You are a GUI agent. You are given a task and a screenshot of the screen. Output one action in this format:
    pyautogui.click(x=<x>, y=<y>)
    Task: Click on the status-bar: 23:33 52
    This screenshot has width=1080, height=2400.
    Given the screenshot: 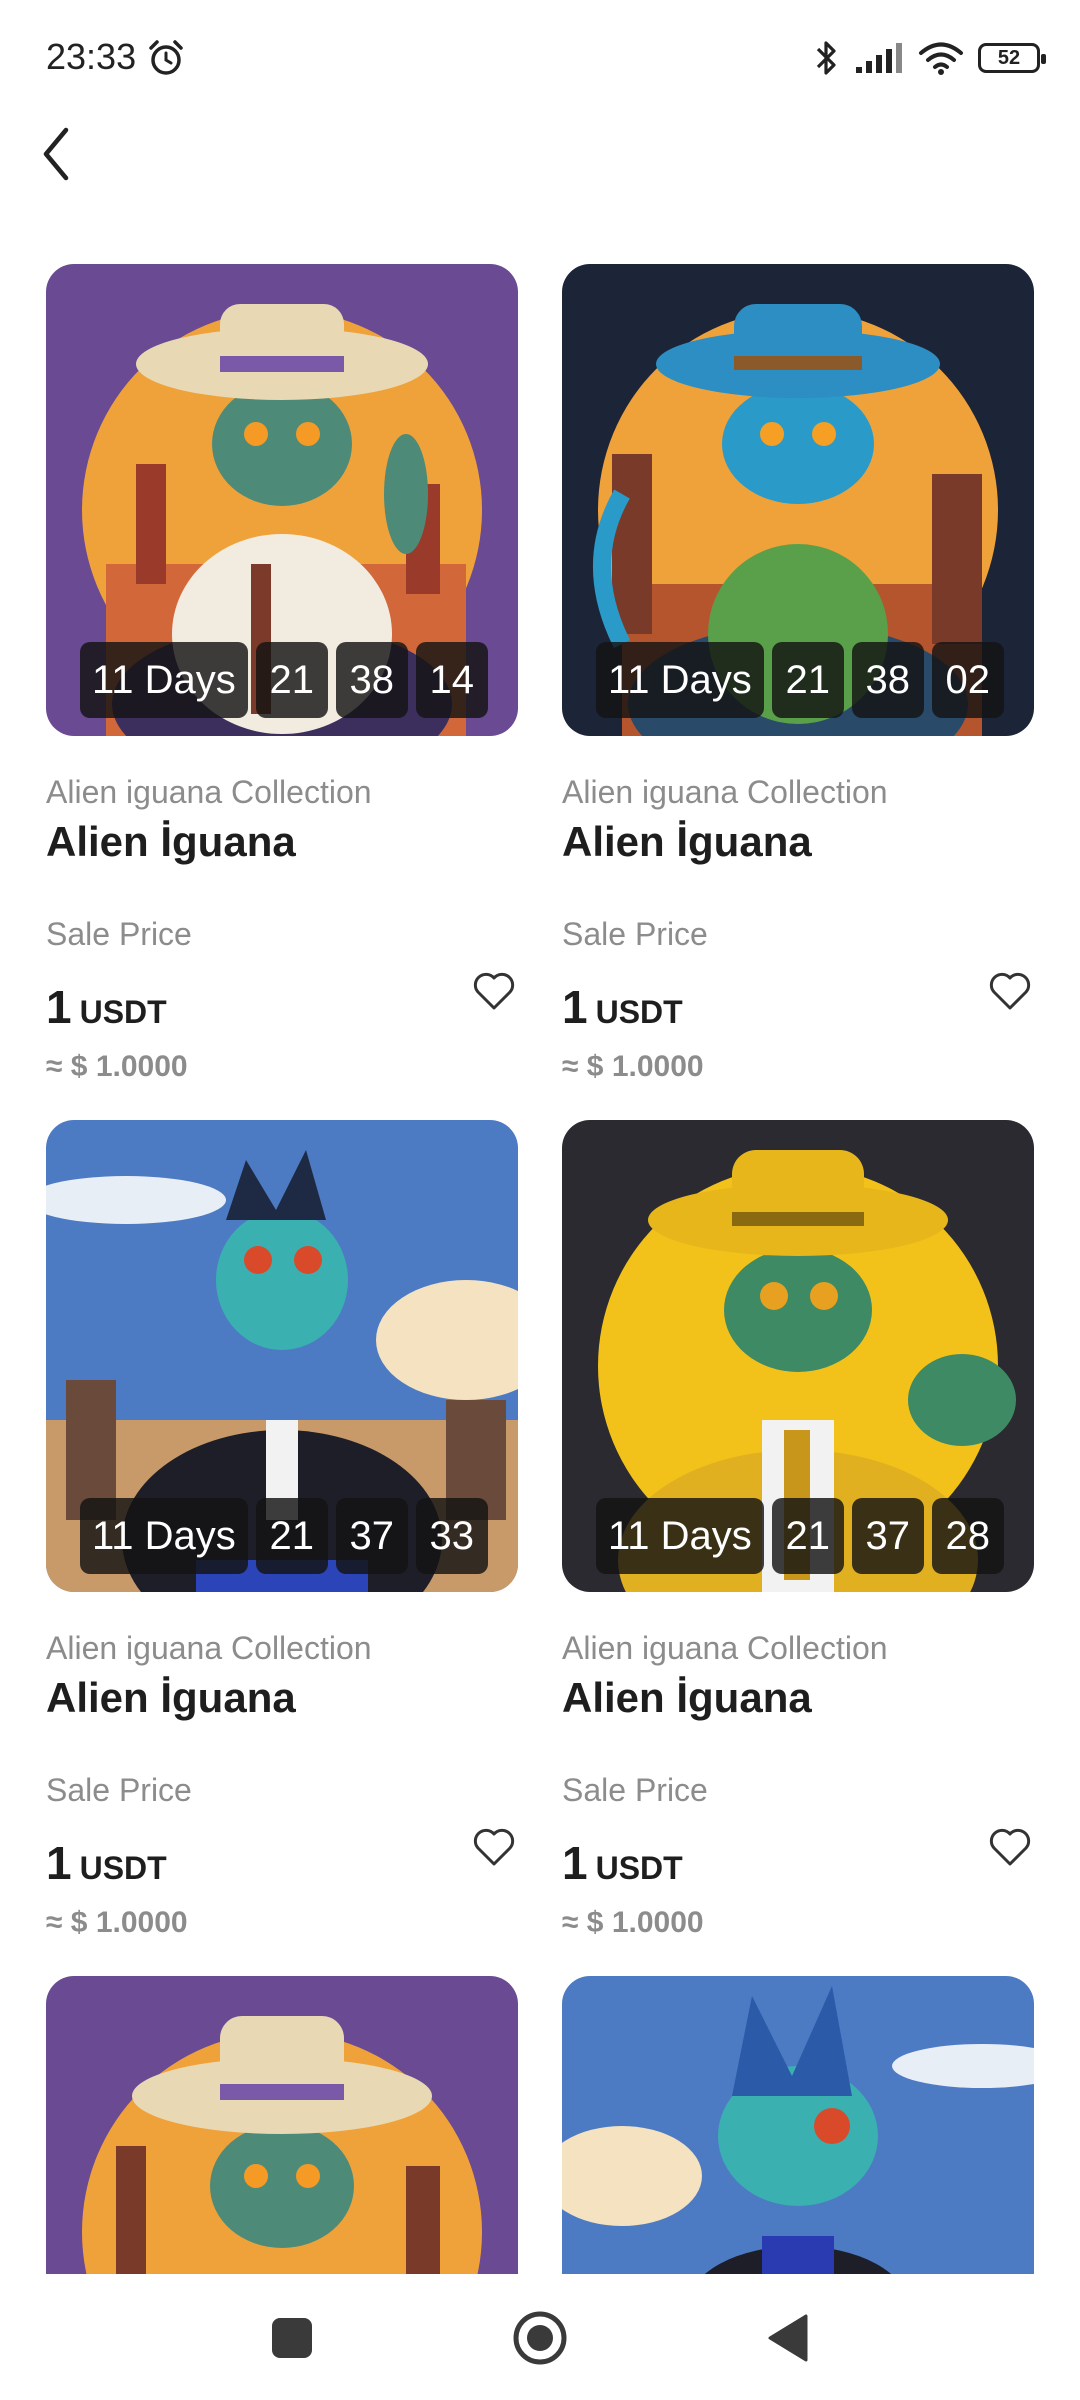 What is the action you would take?
    pyautogui.click(x=540, y=55)
    